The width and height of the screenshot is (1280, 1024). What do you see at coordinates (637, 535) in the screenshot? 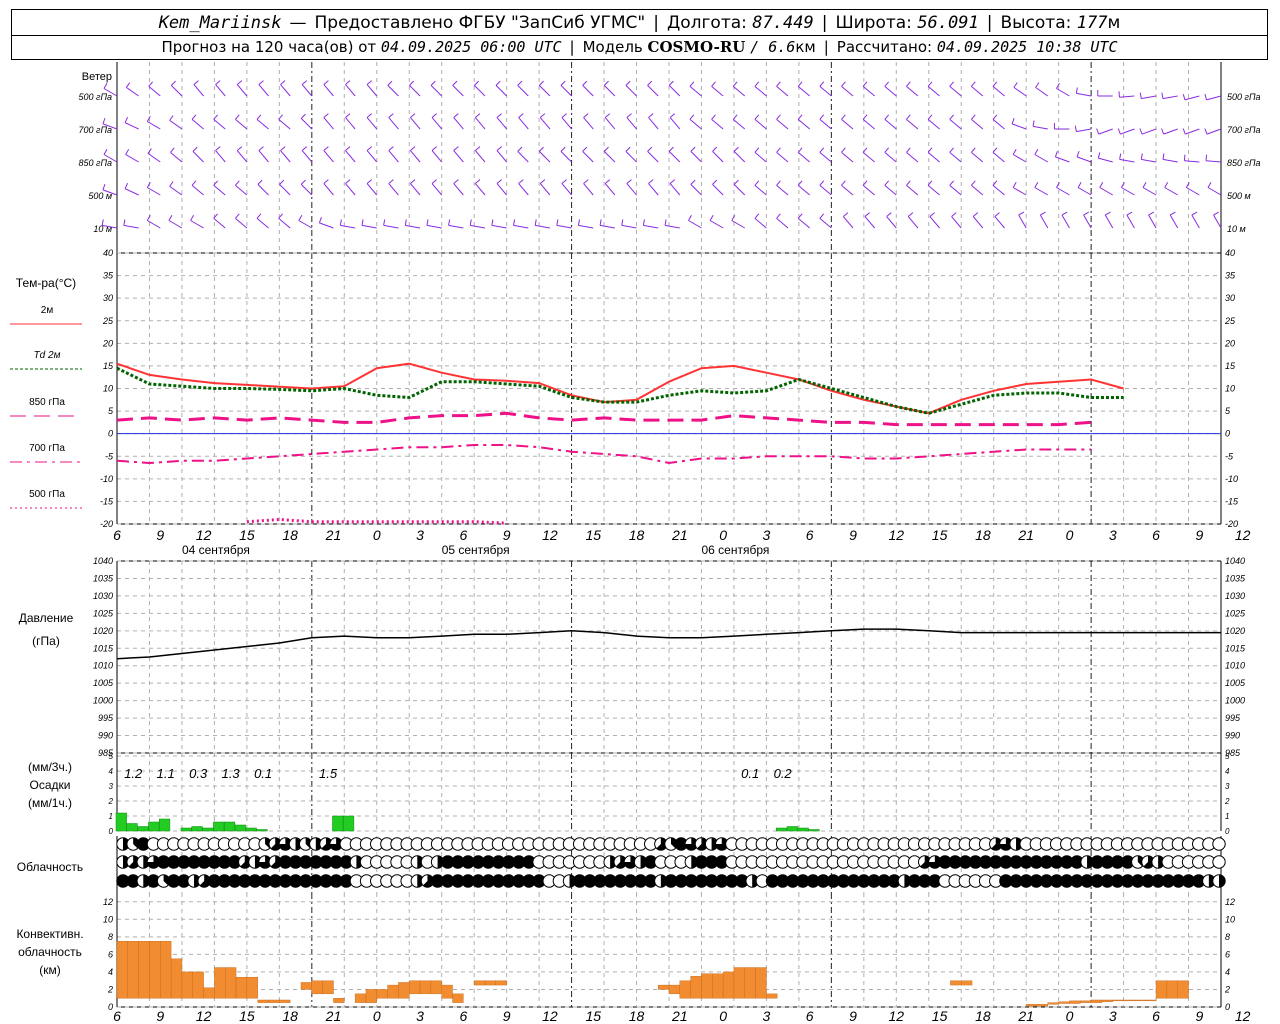
I see `x-tick-label: 18` at bounding box center [637, 535].